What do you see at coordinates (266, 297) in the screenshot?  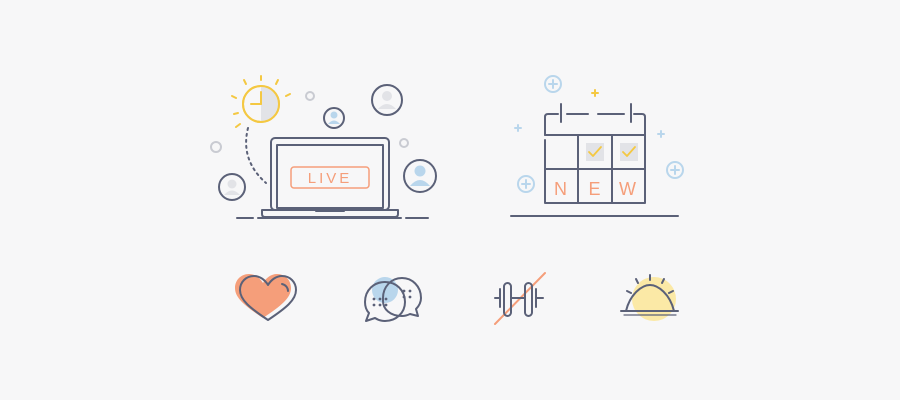 I see `heart-icon` at bounding box center [266, 297].